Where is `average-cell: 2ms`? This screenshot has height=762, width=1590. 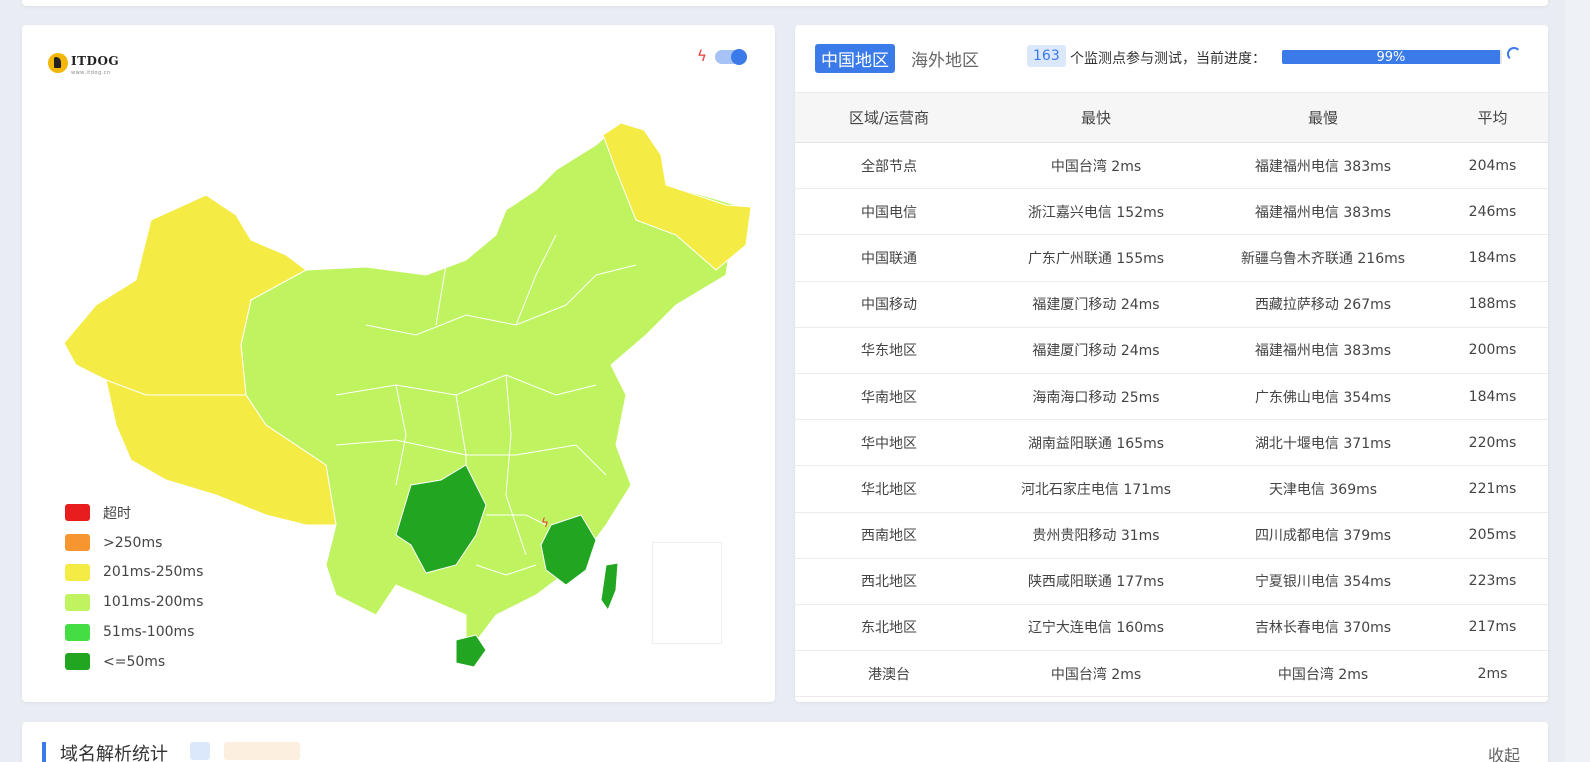 average-cell: 2ms is located at coordinates (1492, 674).